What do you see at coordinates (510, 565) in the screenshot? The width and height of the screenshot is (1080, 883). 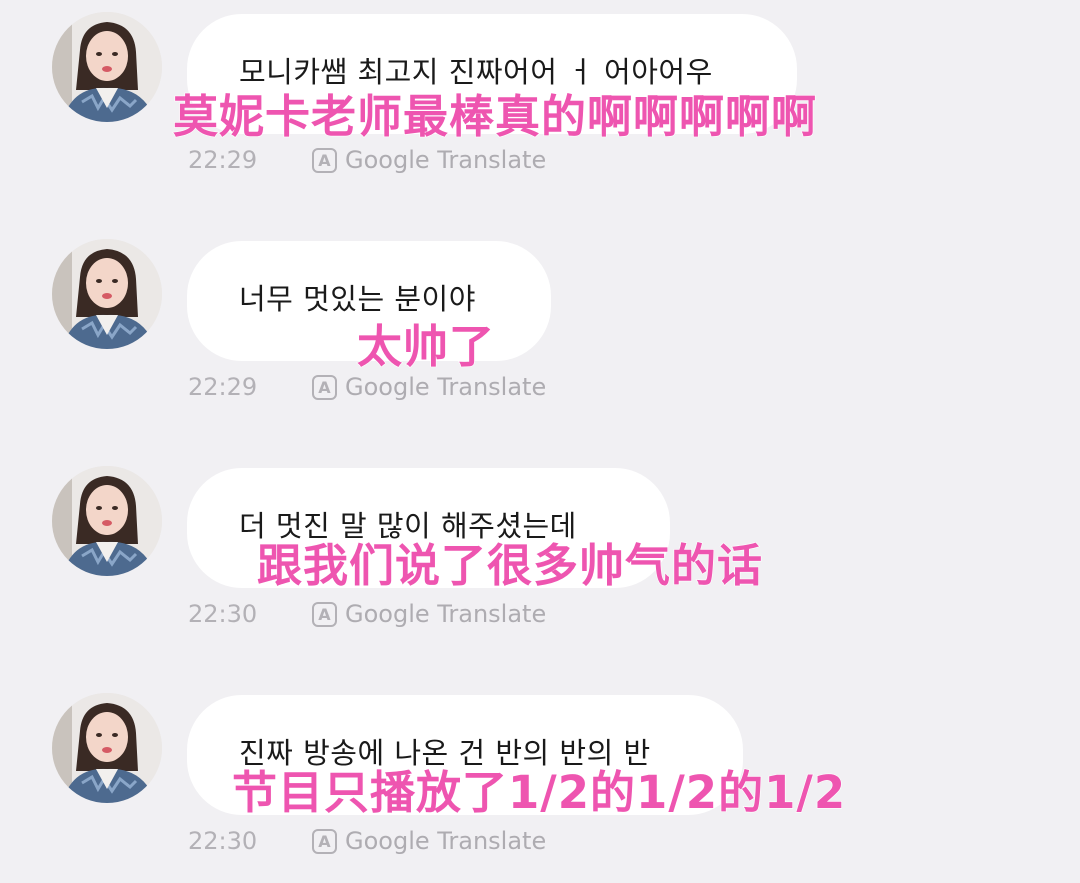 I see `translation-overlay: 跟我们说了很多帅气的话` at bounding box center [510, 565].